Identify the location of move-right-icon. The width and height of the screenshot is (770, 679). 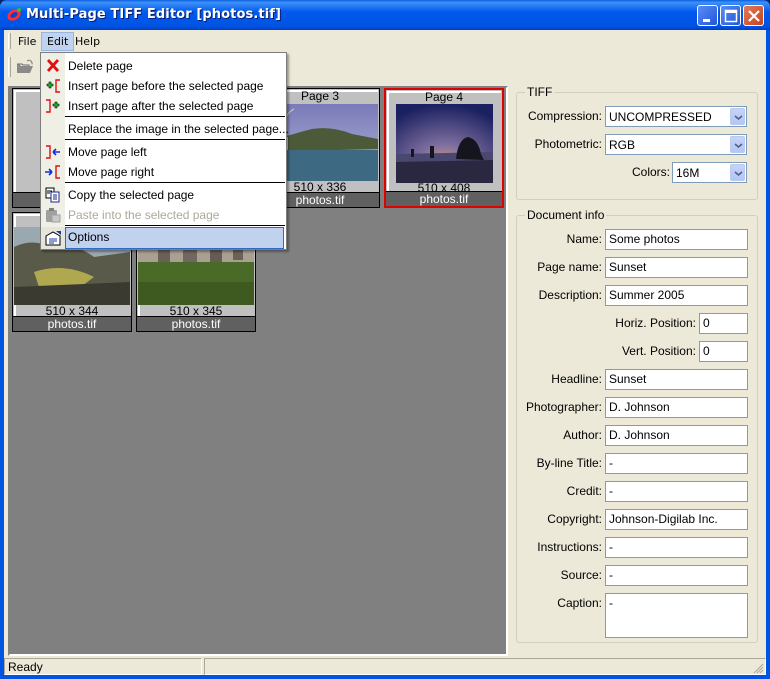
(53, 172).